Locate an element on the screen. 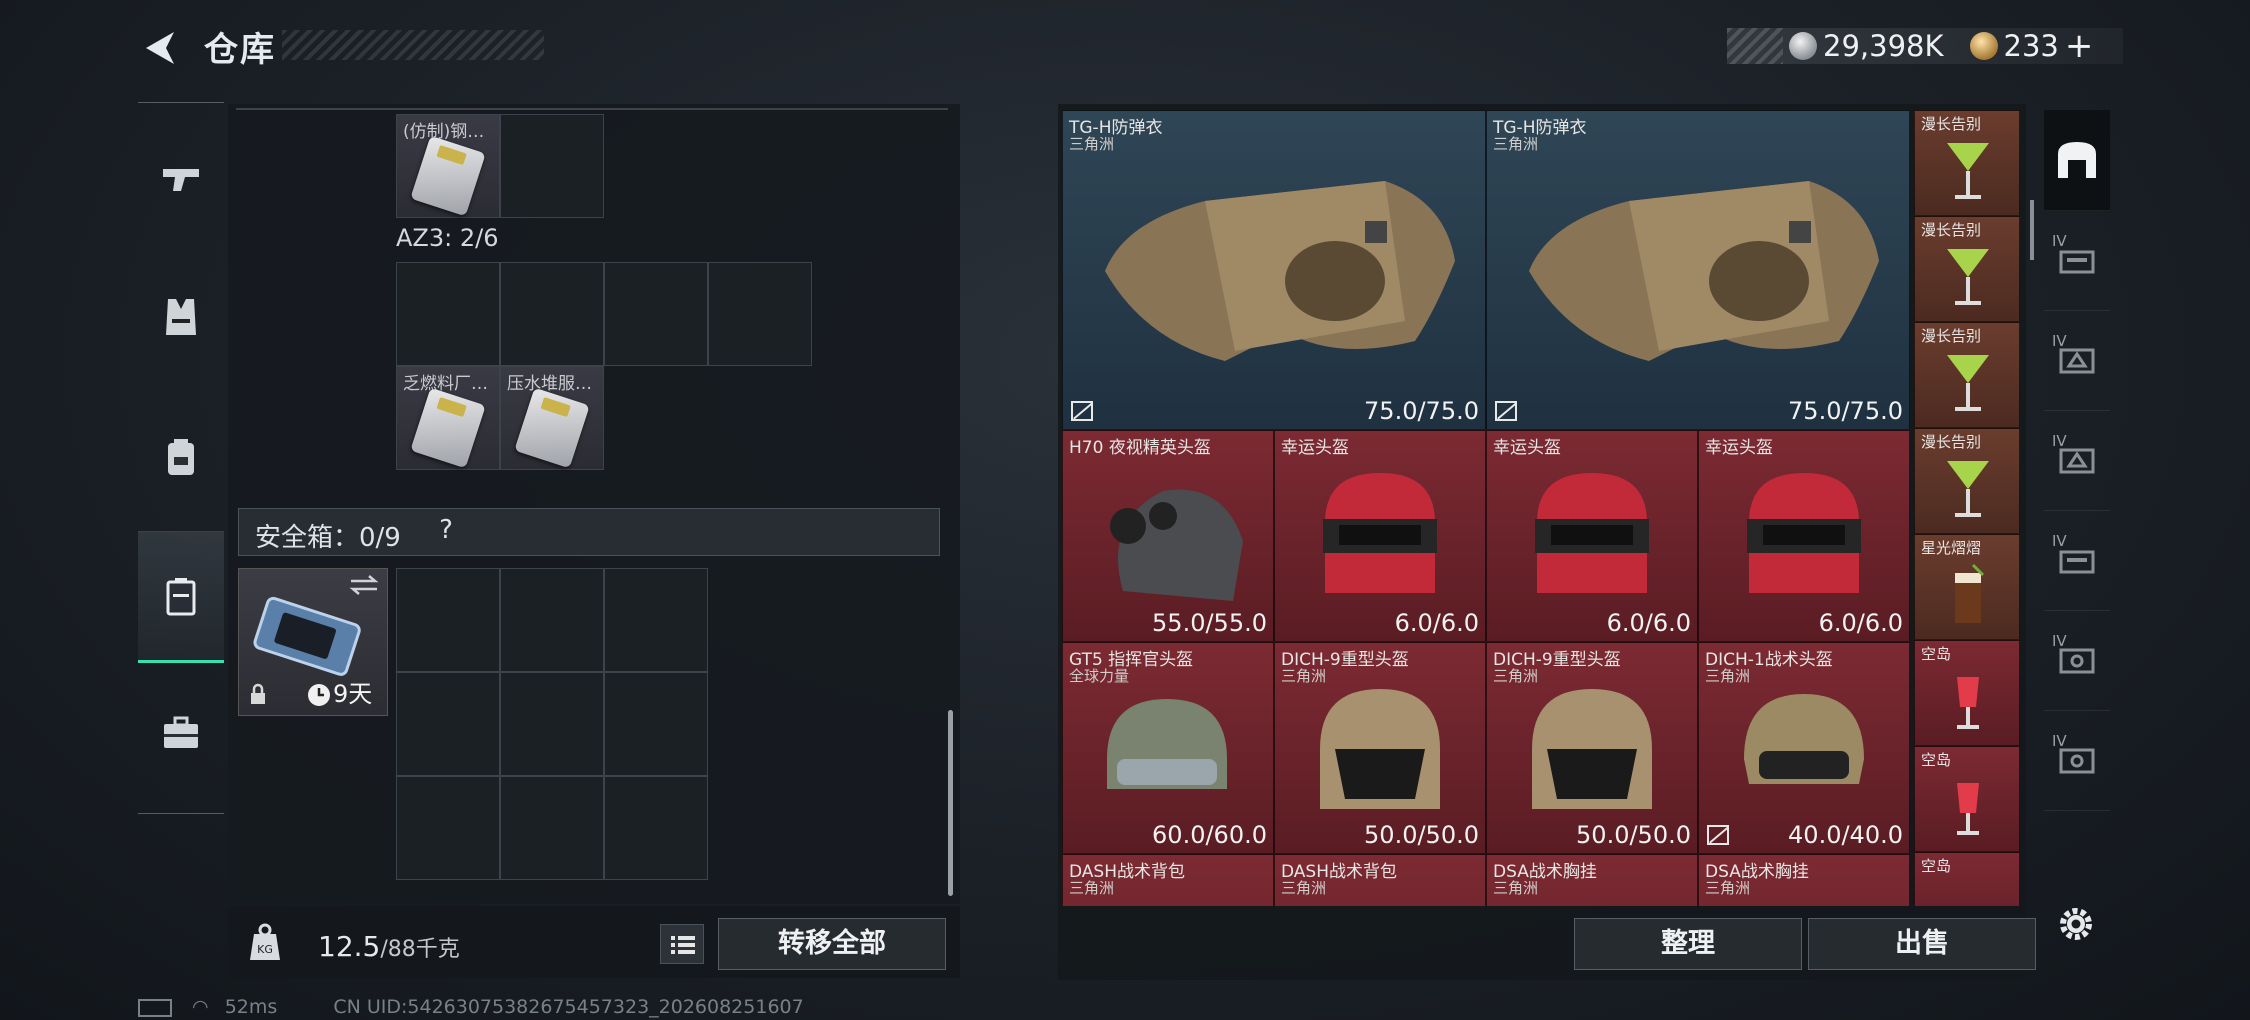  back-arrow-icon is located at coordinates (160, 48).